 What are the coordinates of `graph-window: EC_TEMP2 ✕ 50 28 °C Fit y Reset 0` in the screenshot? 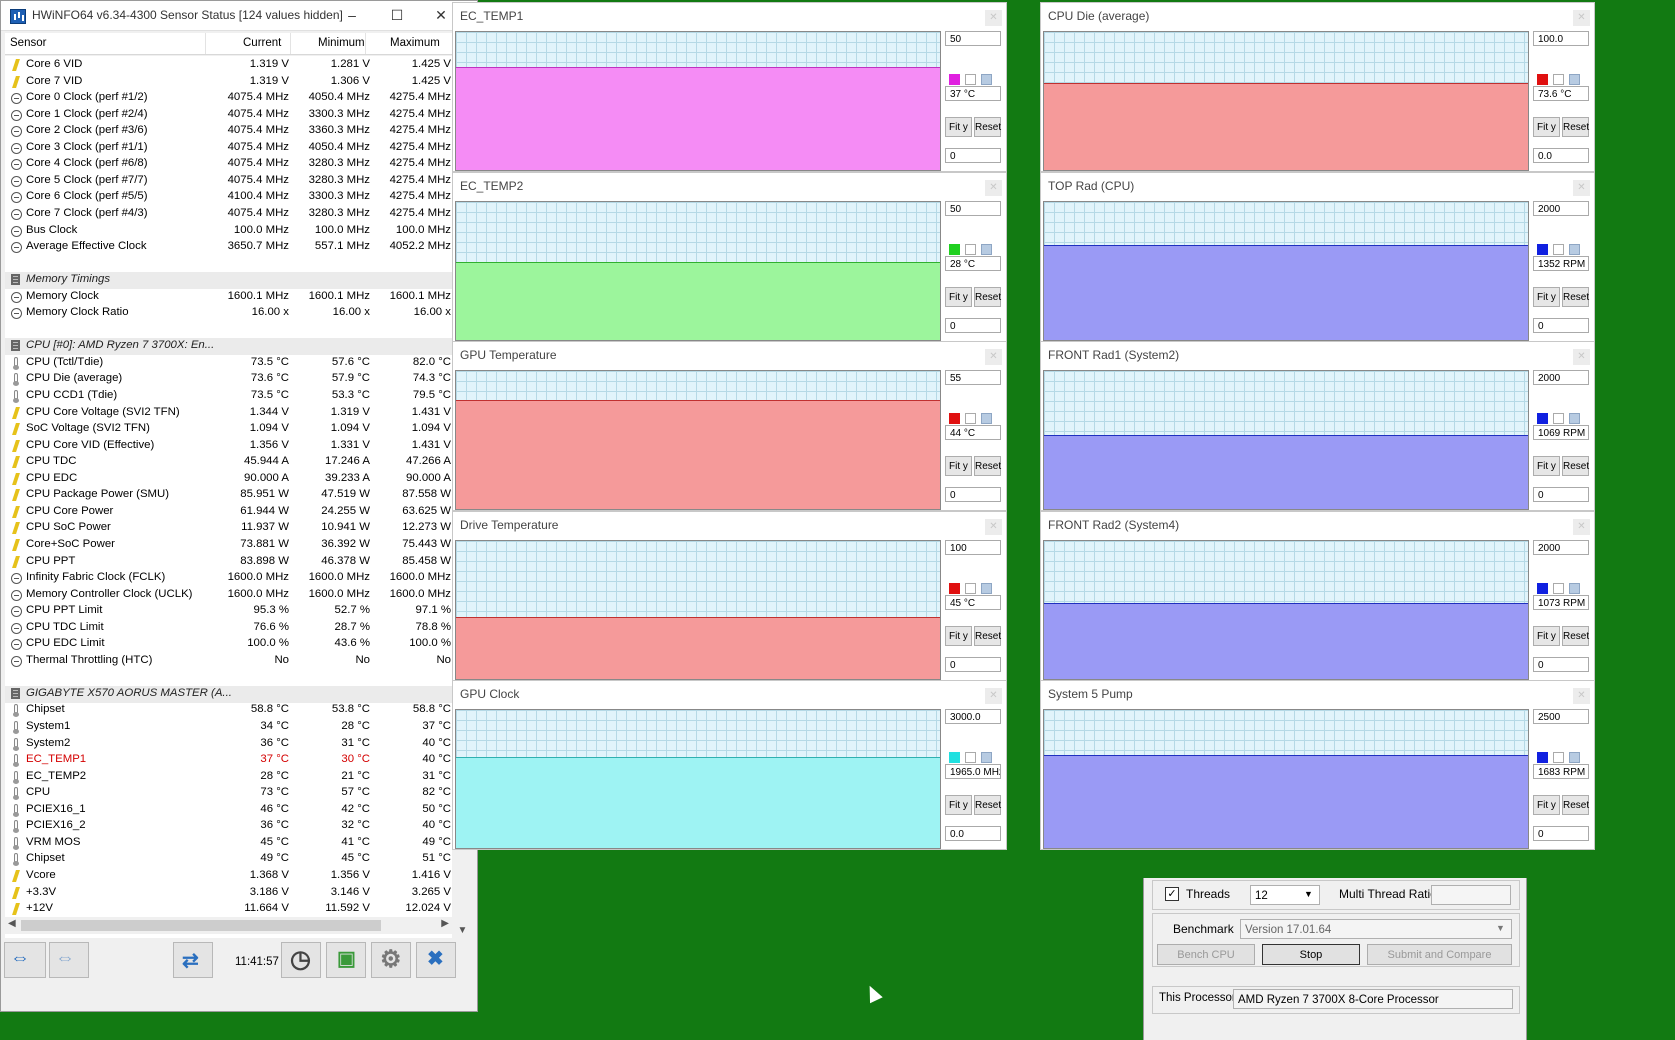 It's located at (729, 257).